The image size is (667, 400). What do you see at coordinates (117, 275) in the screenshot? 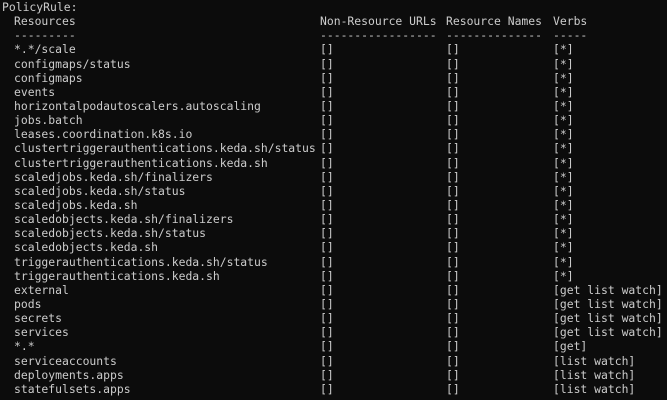
I see `resource-cell: triggerauthentications.keda.sh` at bounding box center [117, 275].